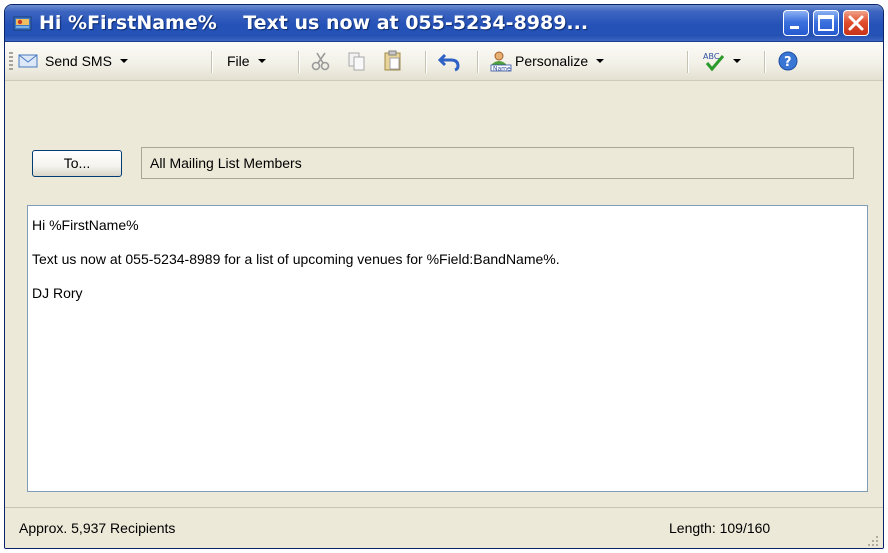 This screenshot has height=553, width=888. I want to click on file-menu-button: File, so click(246, 61).